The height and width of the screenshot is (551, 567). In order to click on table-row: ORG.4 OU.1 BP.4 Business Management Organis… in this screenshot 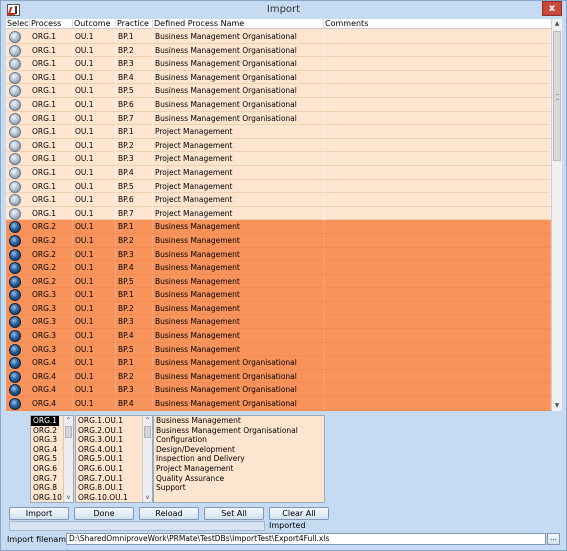, I will do `click(278, 404)`.